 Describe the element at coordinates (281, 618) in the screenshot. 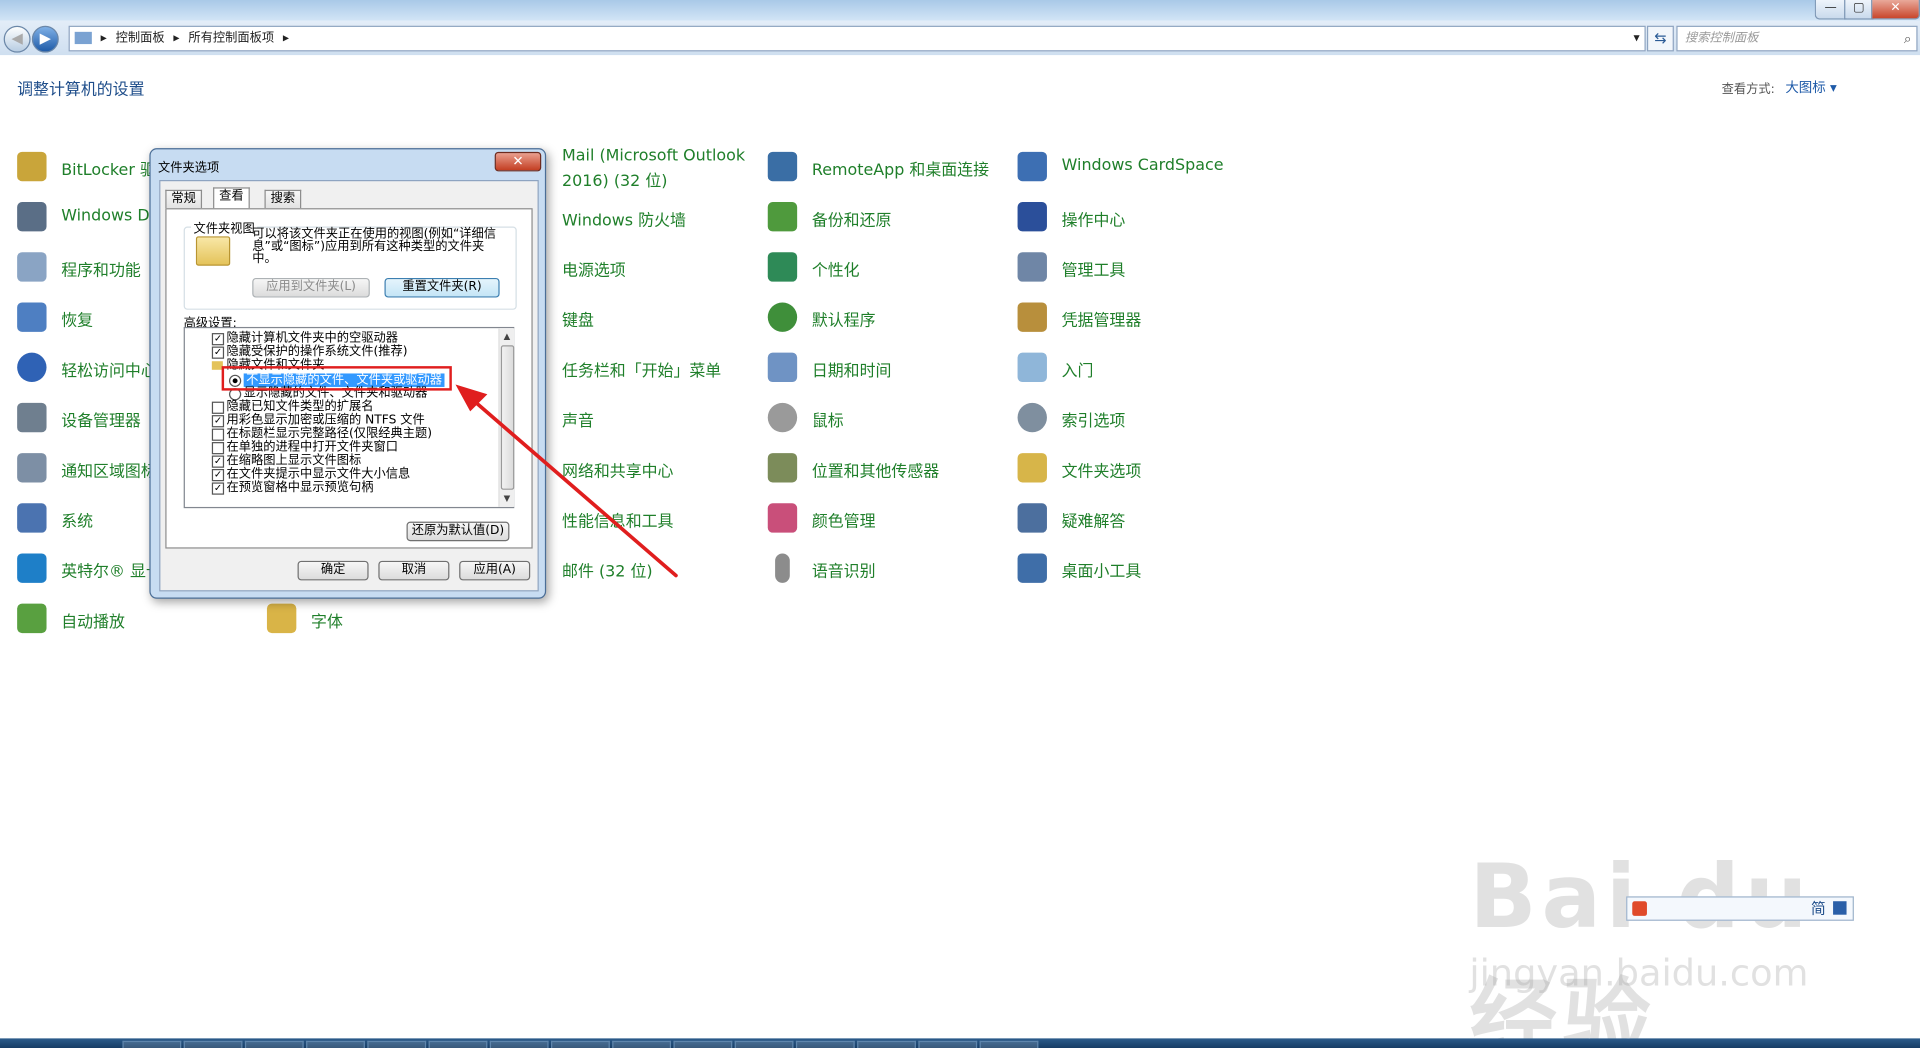

I see `fonts-icon` at that location.